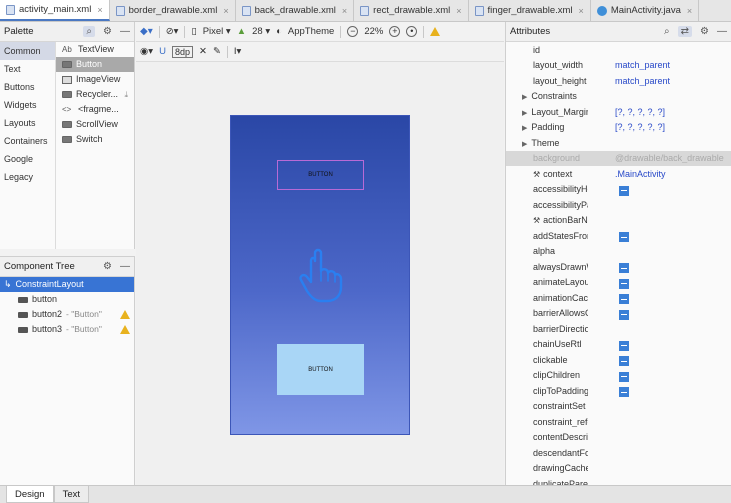  What do you see at coordinates (411, 10) in the screenshot?
I see `editor-tab: rect_drawable.xml ×` at bounding box center [411, 10].